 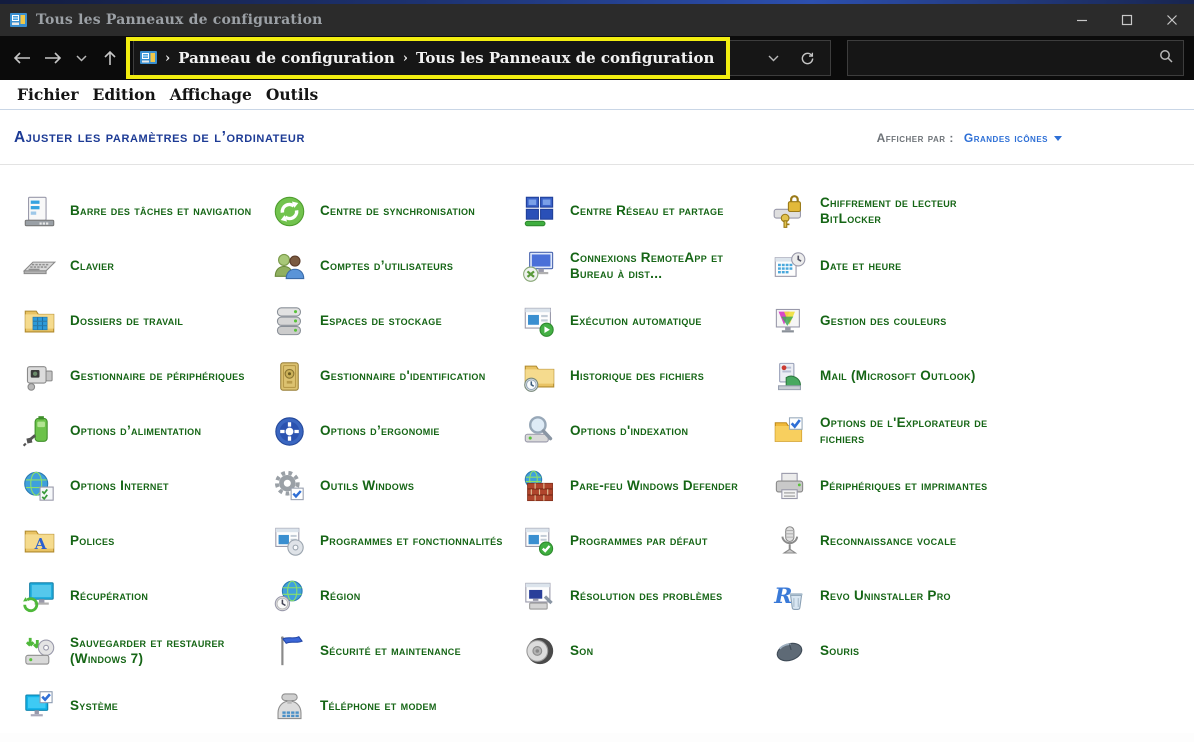 What do you see at coordinates (161, 210) in the screenshot?
I see `item-label: Barre des tâches et navigation` at bounding box center [161, 210].